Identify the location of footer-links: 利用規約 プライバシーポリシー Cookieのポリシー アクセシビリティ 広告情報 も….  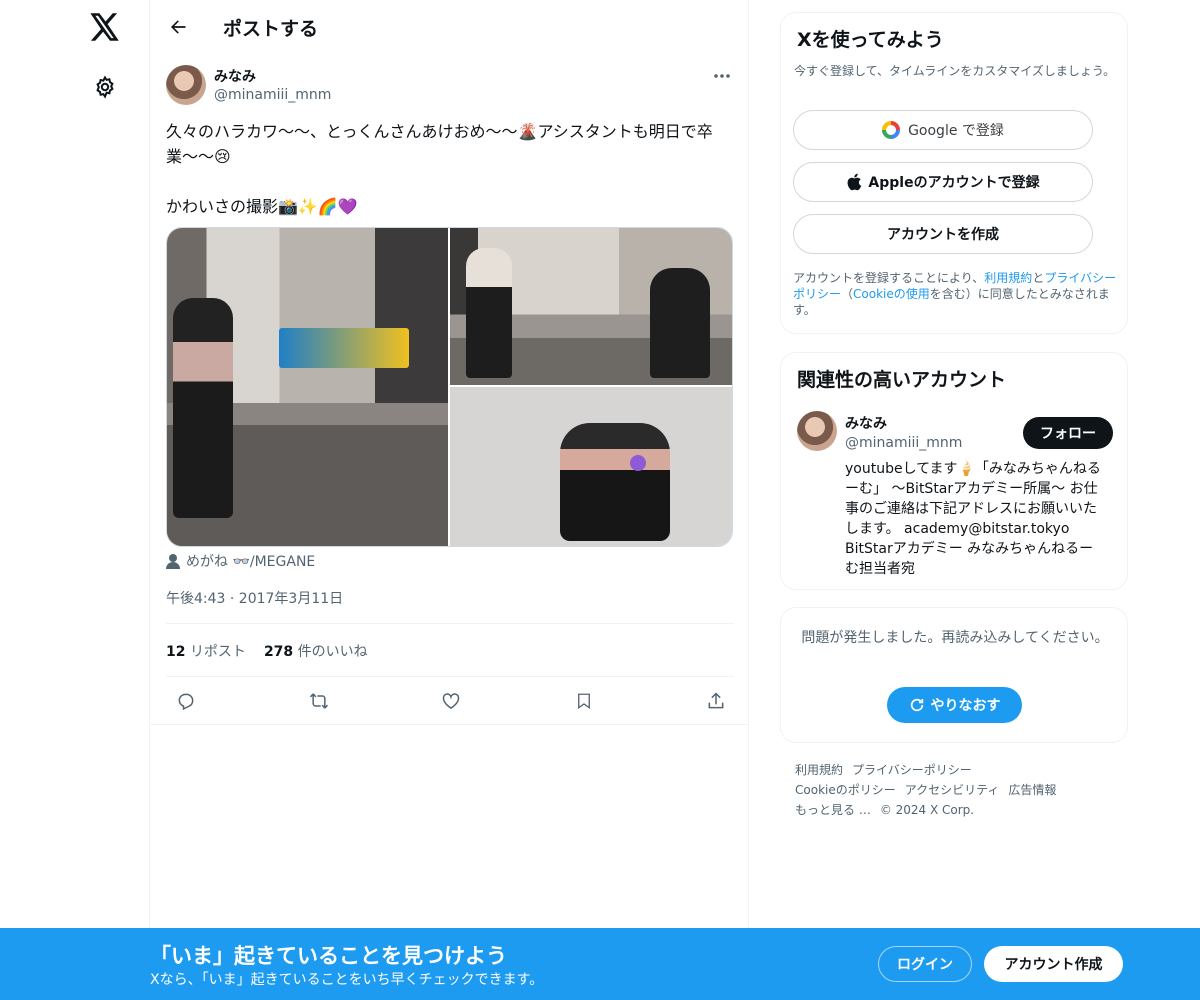
(960, 790).